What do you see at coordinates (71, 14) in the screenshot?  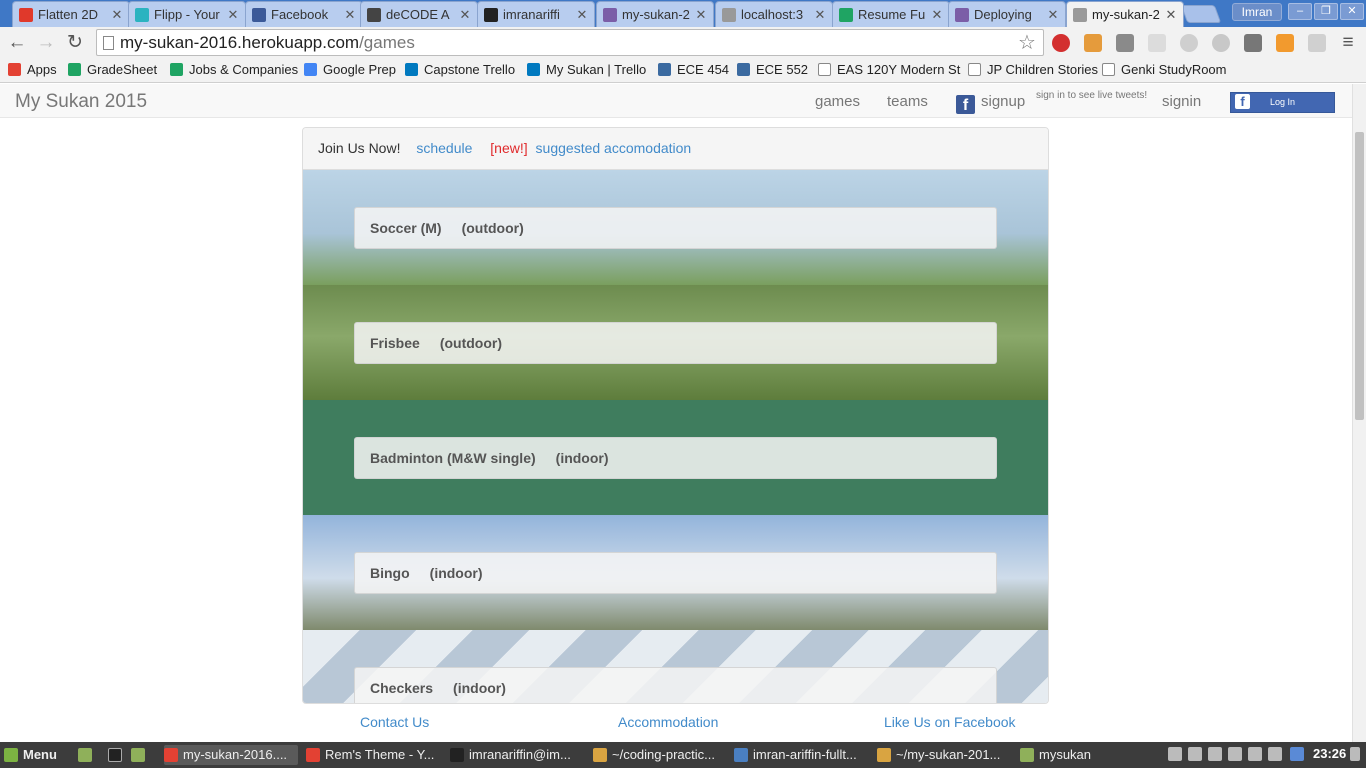 I see `browser-tab: Flatten 2D ✕` at bounding box center [71, 14].